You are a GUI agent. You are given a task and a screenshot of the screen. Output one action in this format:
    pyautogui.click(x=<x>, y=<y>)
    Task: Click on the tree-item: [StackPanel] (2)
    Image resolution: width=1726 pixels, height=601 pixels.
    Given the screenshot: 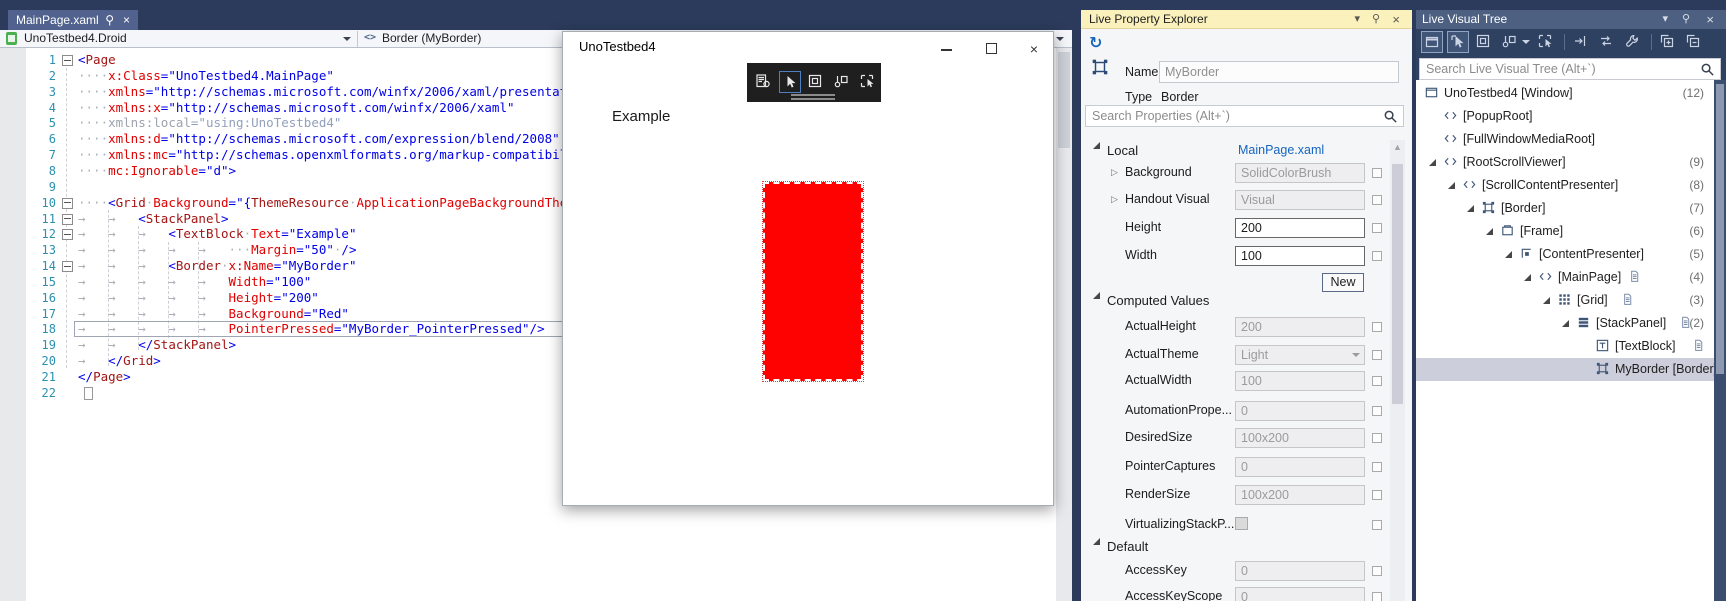 What is the action you would take?
    pyautogui.click(x=1565, y=323)
    